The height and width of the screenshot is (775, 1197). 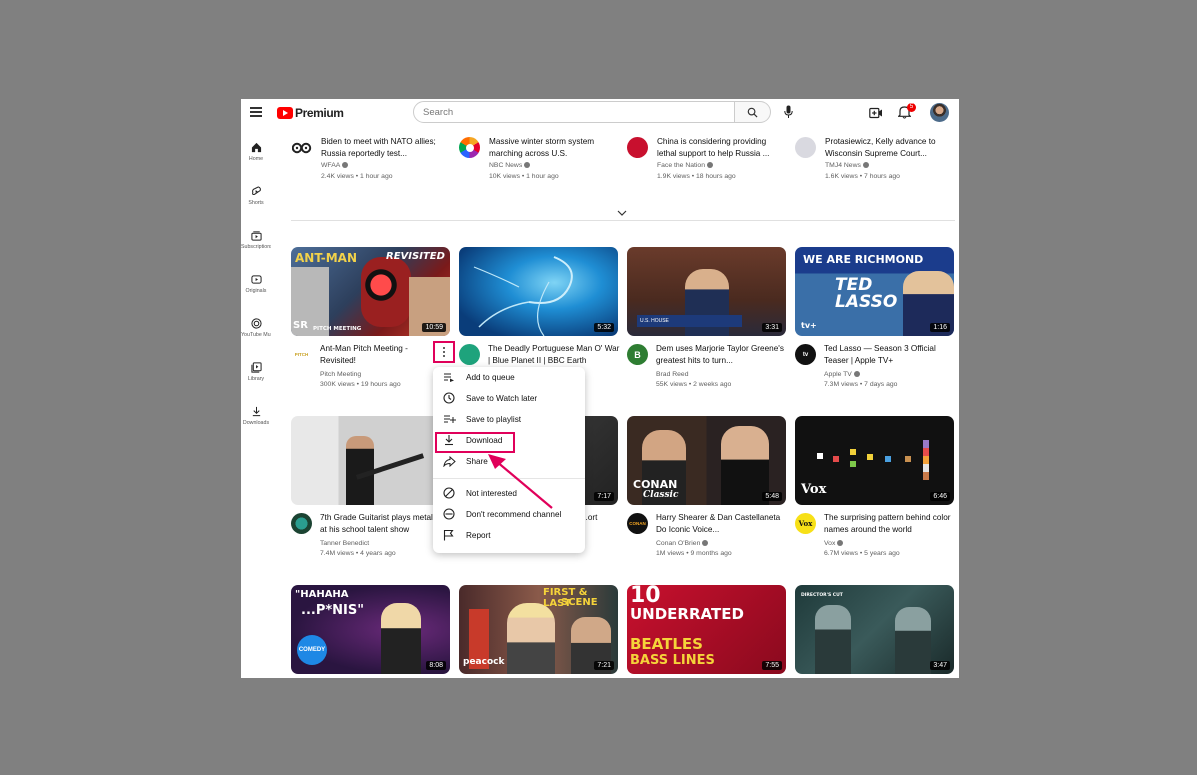 What do you see at coordinates (926, 460) in the screenshot?
I see `color-swatch-column` at bounding box center [926, 460].